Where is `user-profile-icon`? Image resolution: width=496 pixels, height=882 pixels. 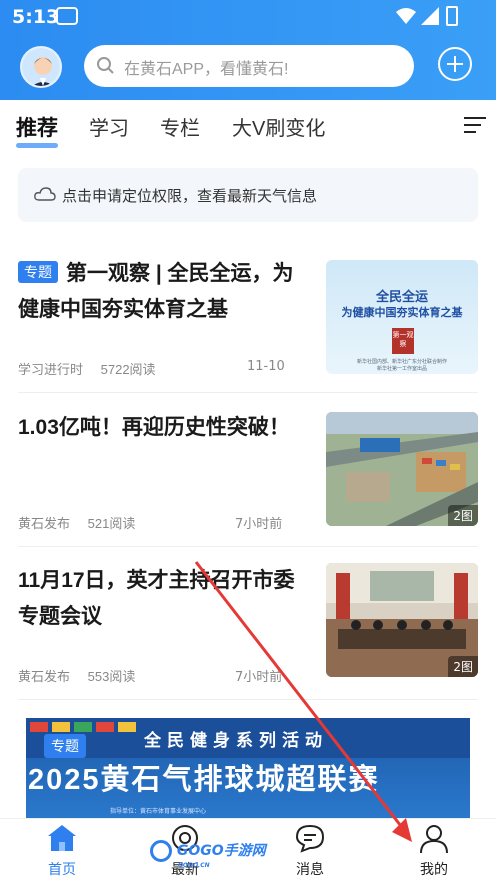 user-profile-icon is located at coordinates (434, 839).